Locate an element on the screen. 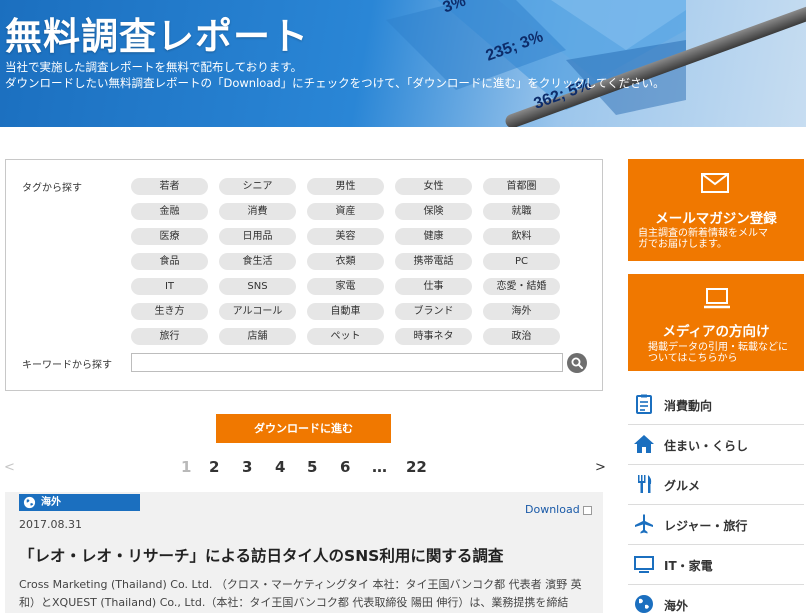 This screenshot has width=806, height=613. tag-button: 食生活 is located at coordinates (257, 261).